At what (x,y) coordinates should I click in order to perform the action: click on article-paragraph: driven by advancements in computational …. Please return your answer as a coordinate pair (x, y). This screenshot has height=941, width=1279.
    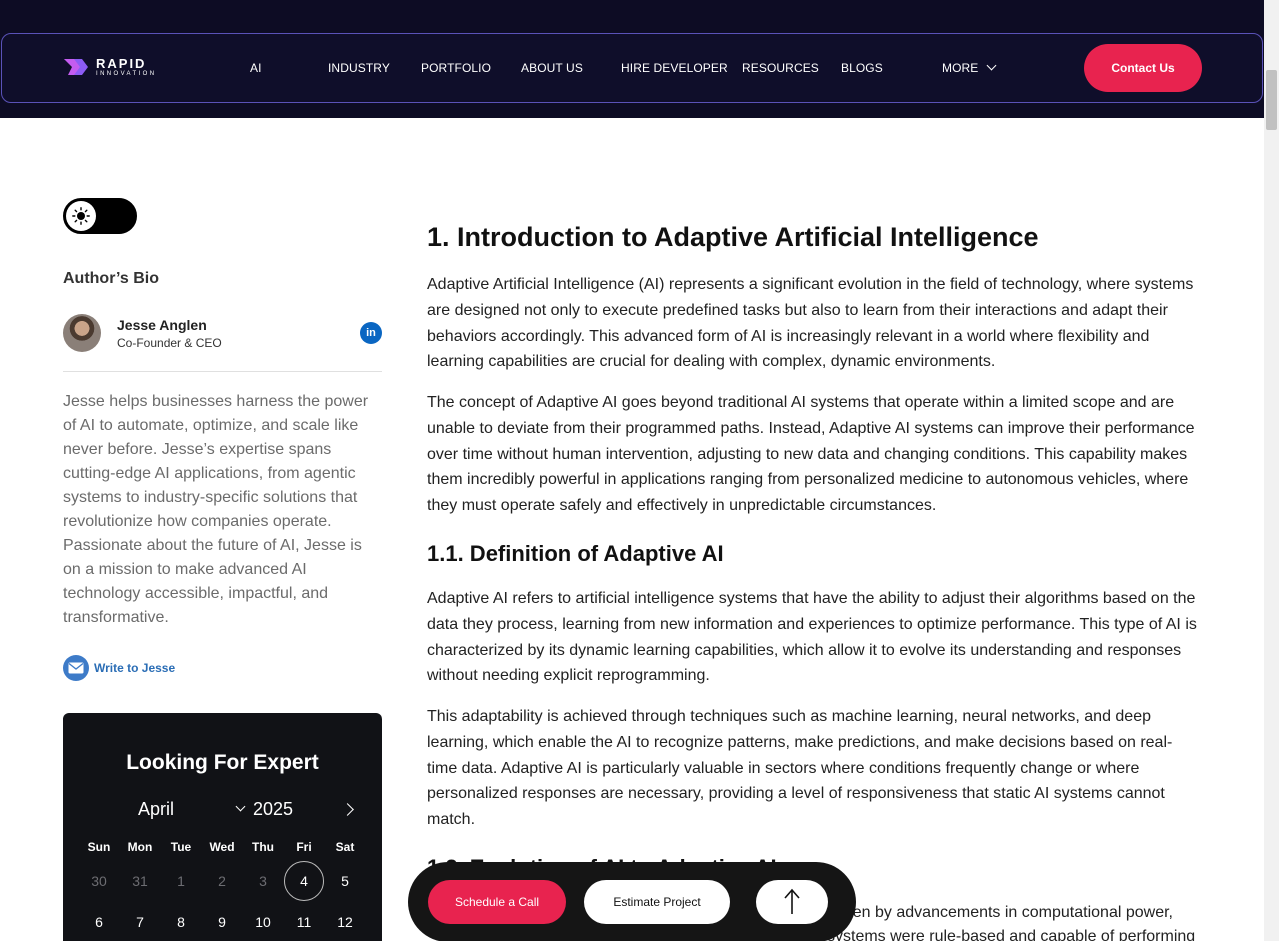
    Looking at the image, I should click on (1000, 912).